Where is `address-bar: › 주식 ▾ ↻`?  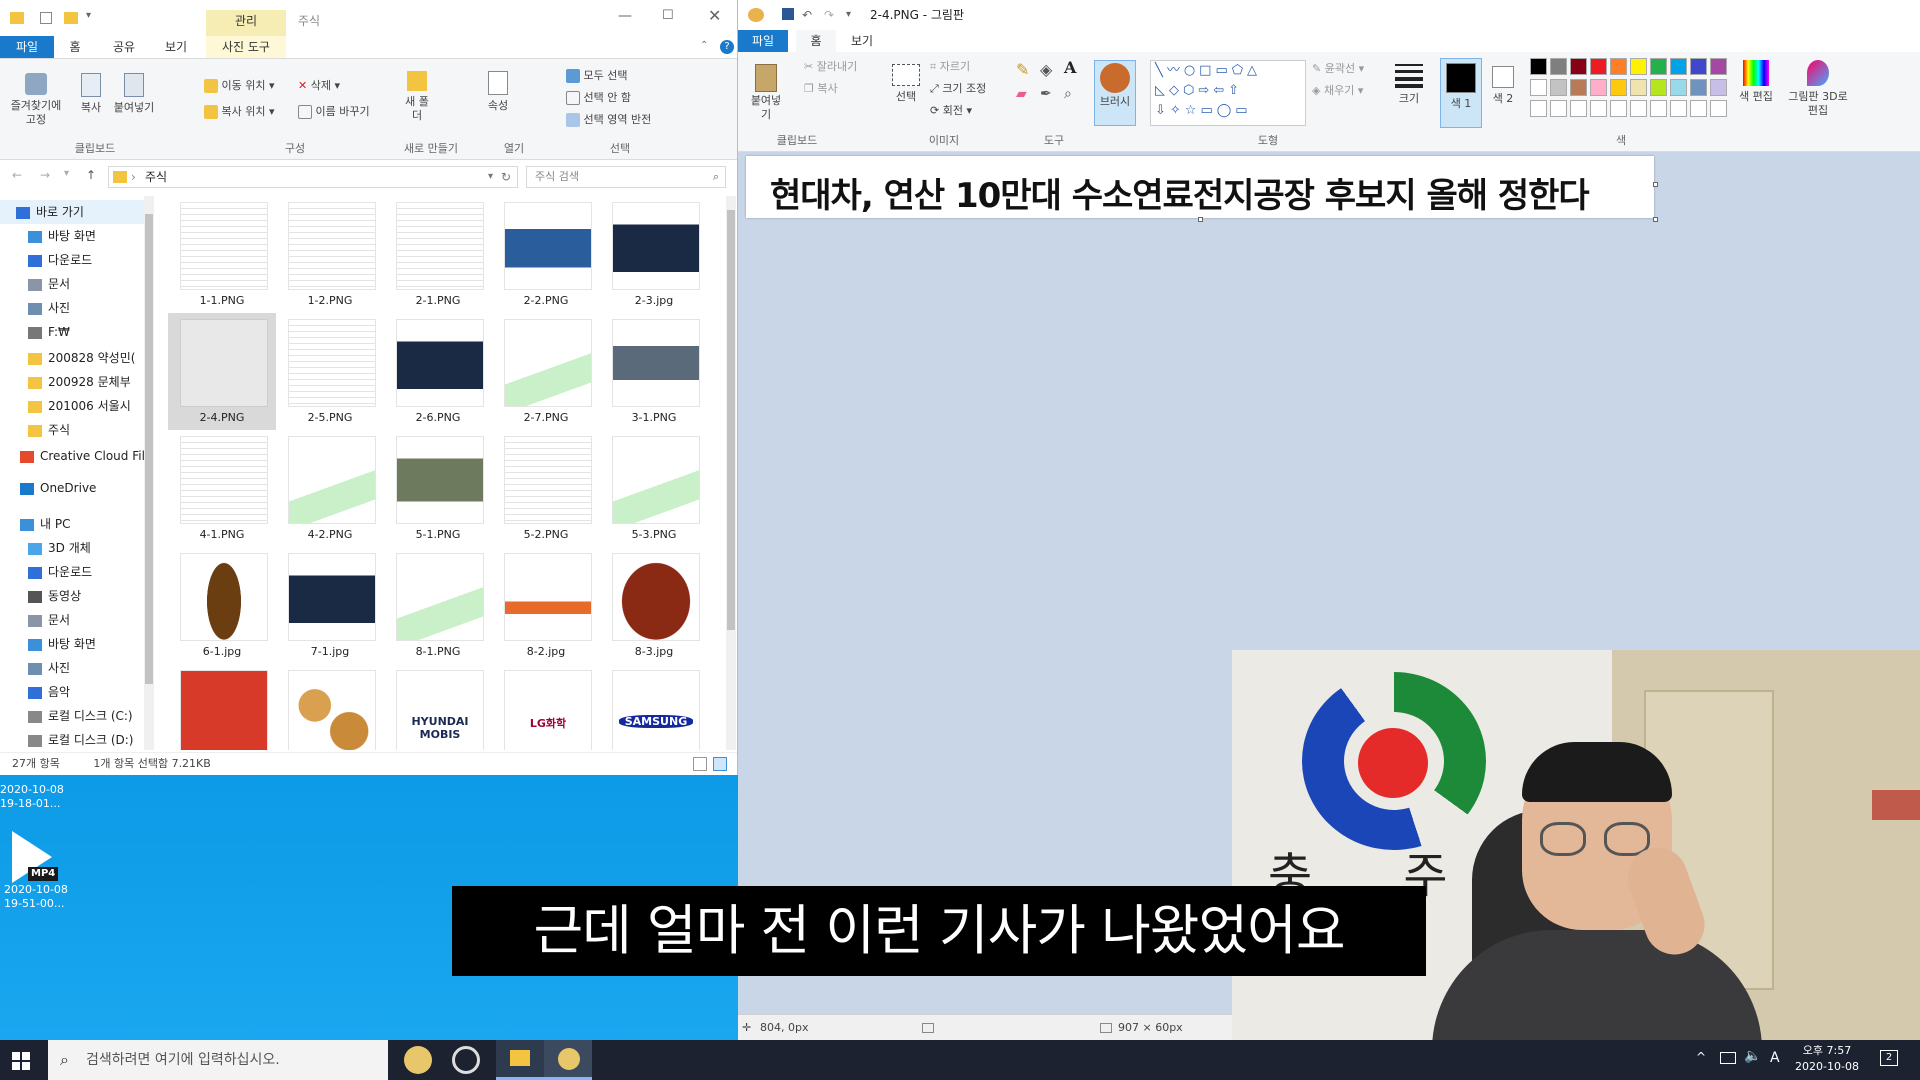
address-bar: › 주식 ▾ ↻ is located at coordinates (313, 177).